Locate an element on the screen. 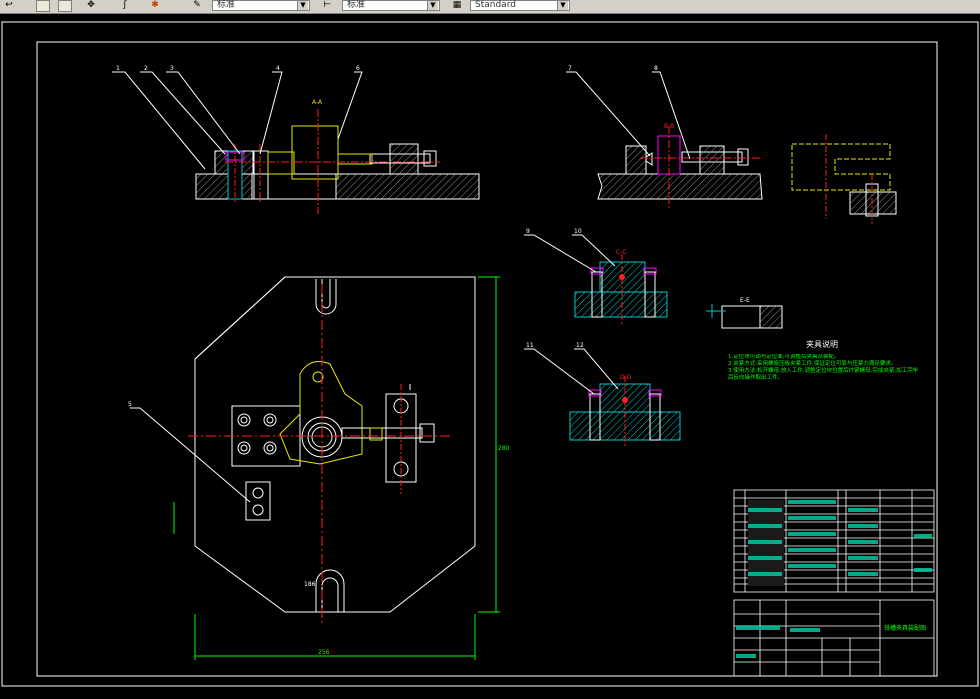 Image resolution: width=980 pixels, height=699 pixels. part-number: 3 is located at coordinates (172, 68).